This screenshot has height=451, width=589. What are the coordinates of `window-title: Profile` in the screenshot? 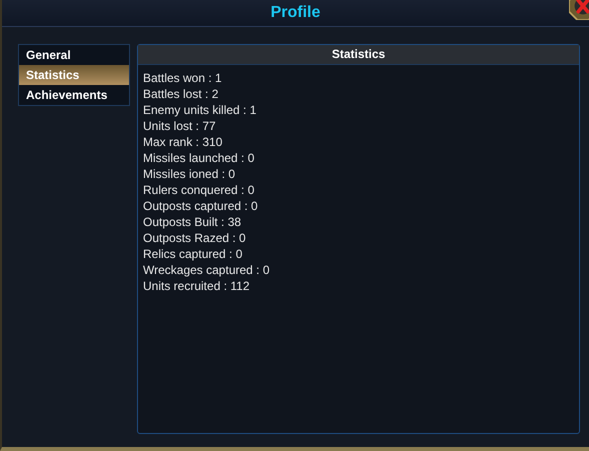 It's located at (295, 13).